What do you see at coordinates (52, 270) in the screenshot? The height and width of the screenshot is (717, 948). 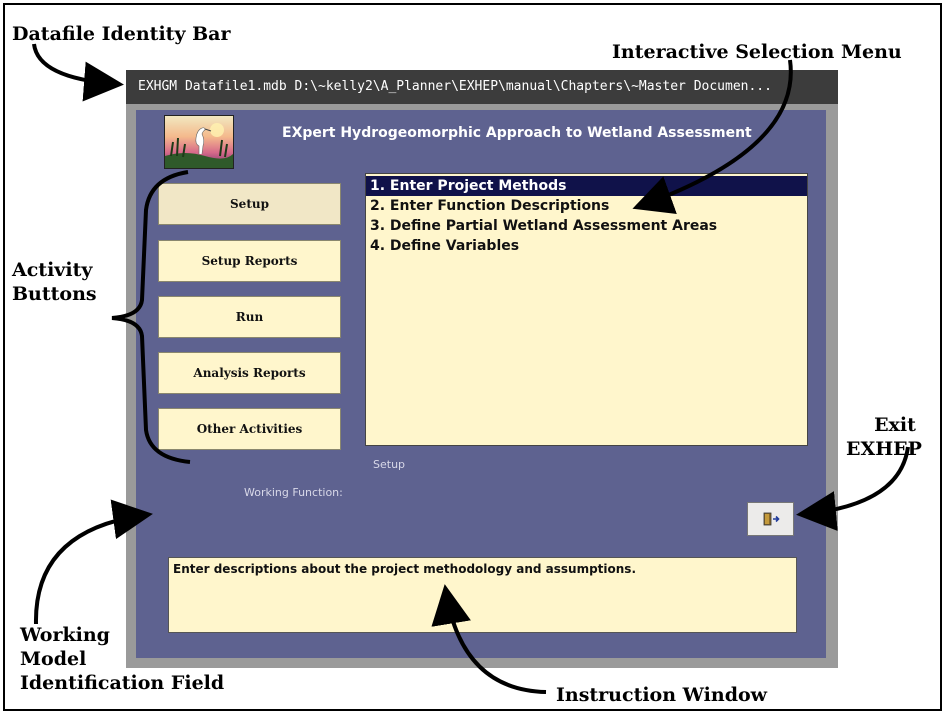 I see `callout-activity-line1: Activity` at bounding box center [52, 270].